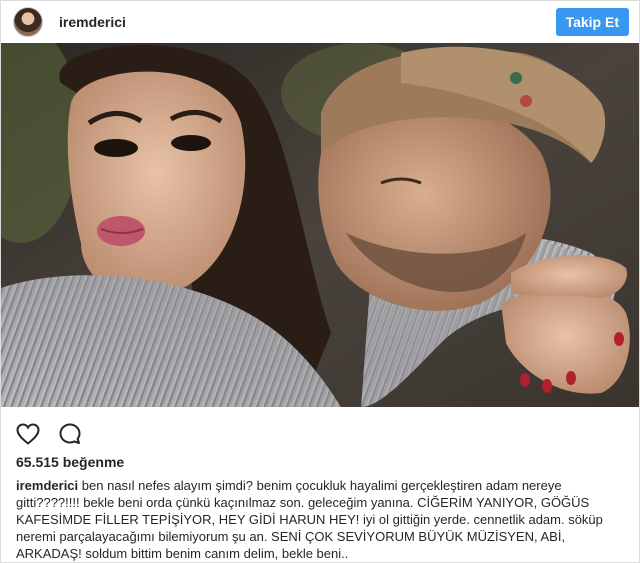  Describe the element at coordinates (592, 22) in the screenshot. I see `follow-button: Takip Et` at that location.